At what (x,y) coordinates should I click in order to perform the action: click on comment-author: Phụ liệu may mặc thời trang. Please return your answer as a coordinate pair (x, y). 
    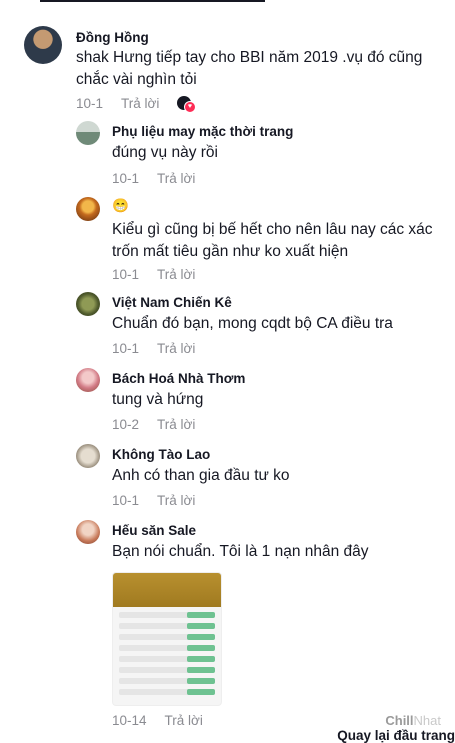
    Looking at the image, I should click on (202, 131).